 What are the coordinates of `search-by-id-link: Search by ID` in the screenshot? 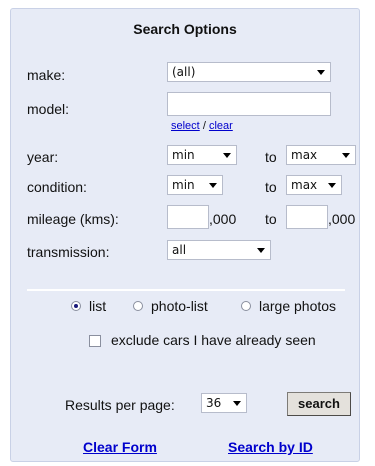 It's located at (270, 447).